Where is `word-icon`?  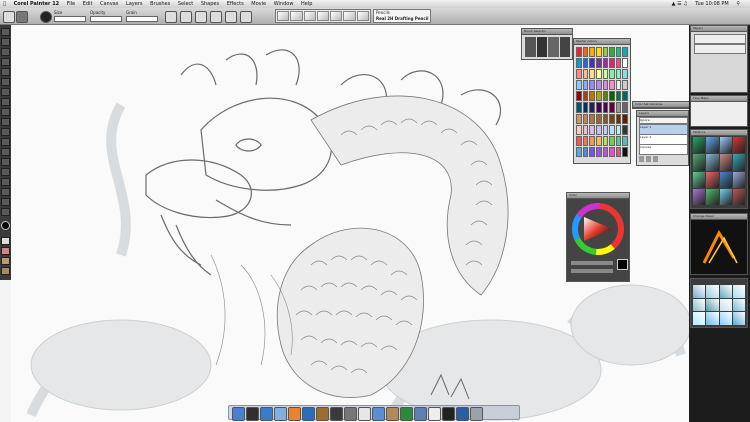
word-icon is located at coordinates (462, 414).